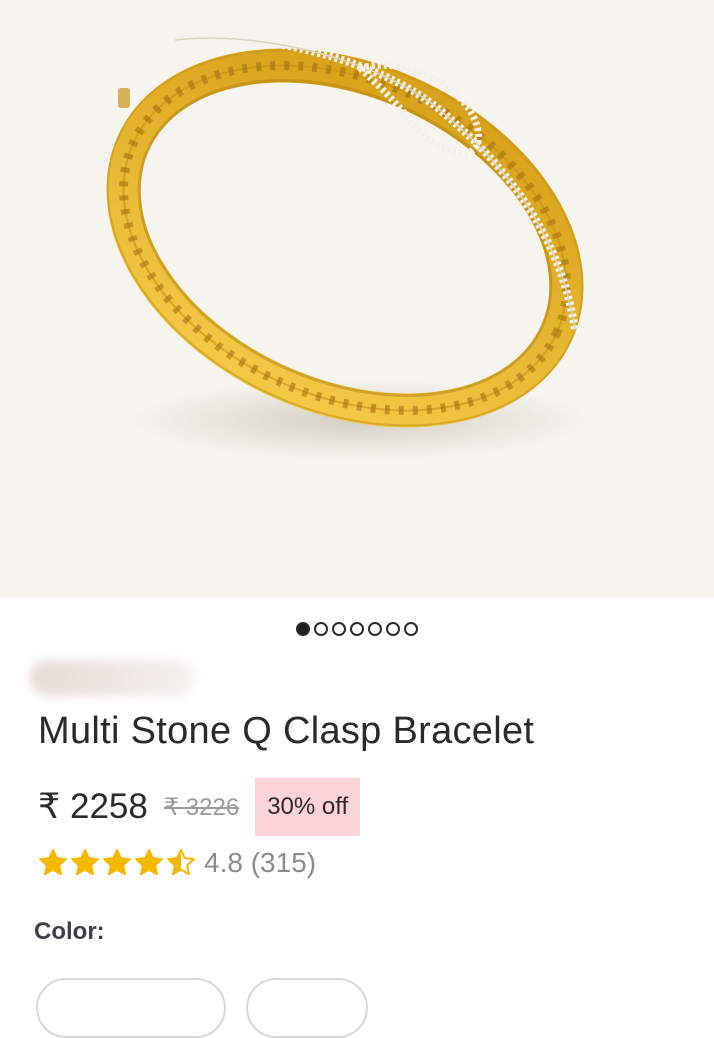  What do you see at coordinates (286, 731) in the screenshot?
I see `product-title: Multi Stone Q Clasp Bracelet` at bounding box center [286, 731].